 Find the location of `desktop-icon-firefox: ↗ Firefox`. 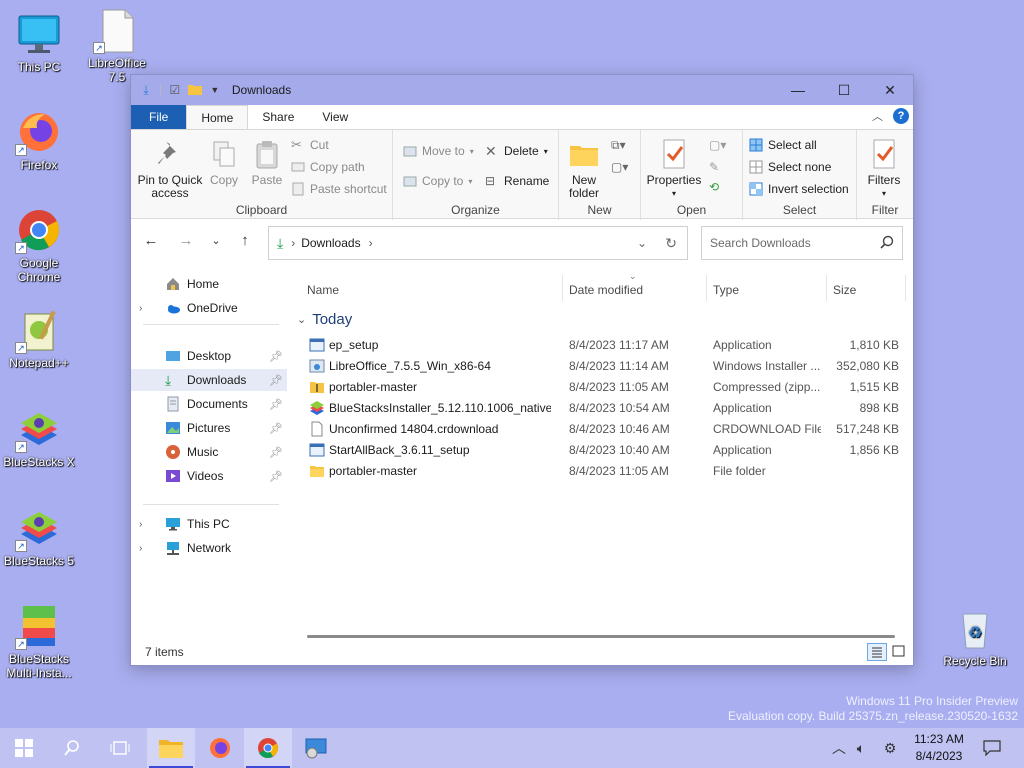

desktop-icon-firefox: ↗ Firefox is located at coordinates (39, 140).